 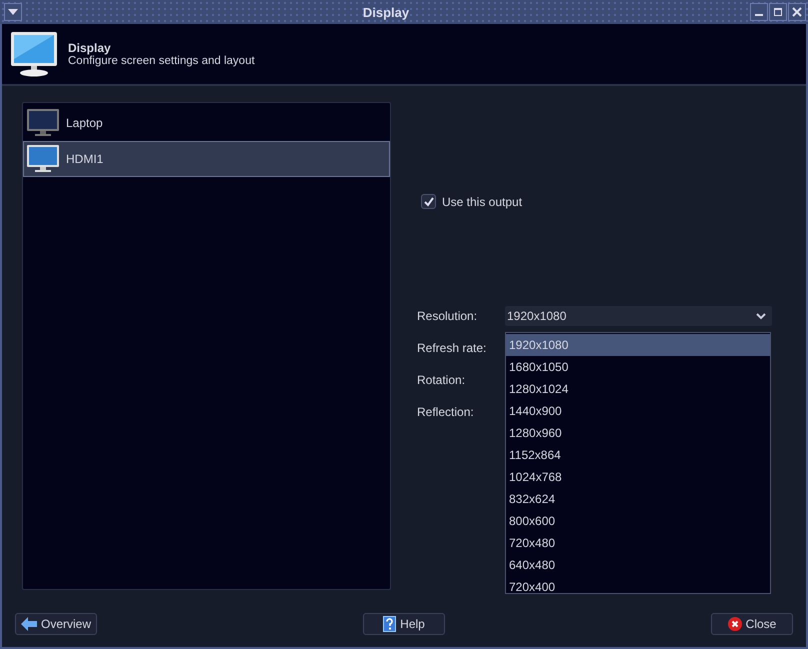 What do you see at coordinates (482, 201) in the screenshot?
I see `checkbox-label: Use this output` at bounding box center [482, 201].